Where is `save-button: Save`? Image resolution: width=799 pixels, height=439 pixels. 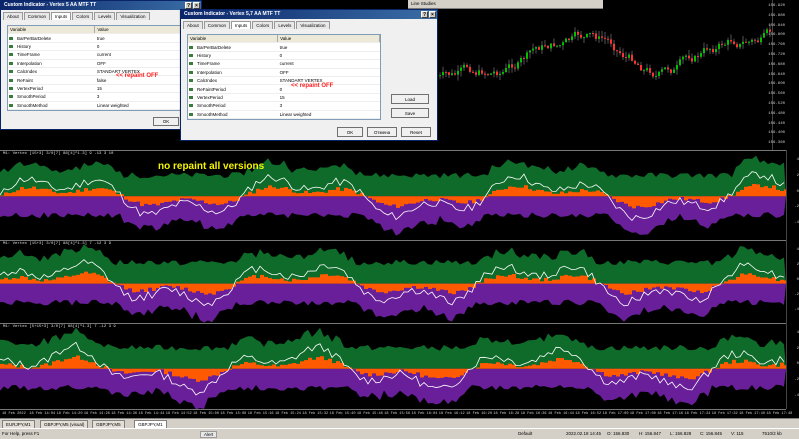
save-button: Save is located at coordinates (410, 113).